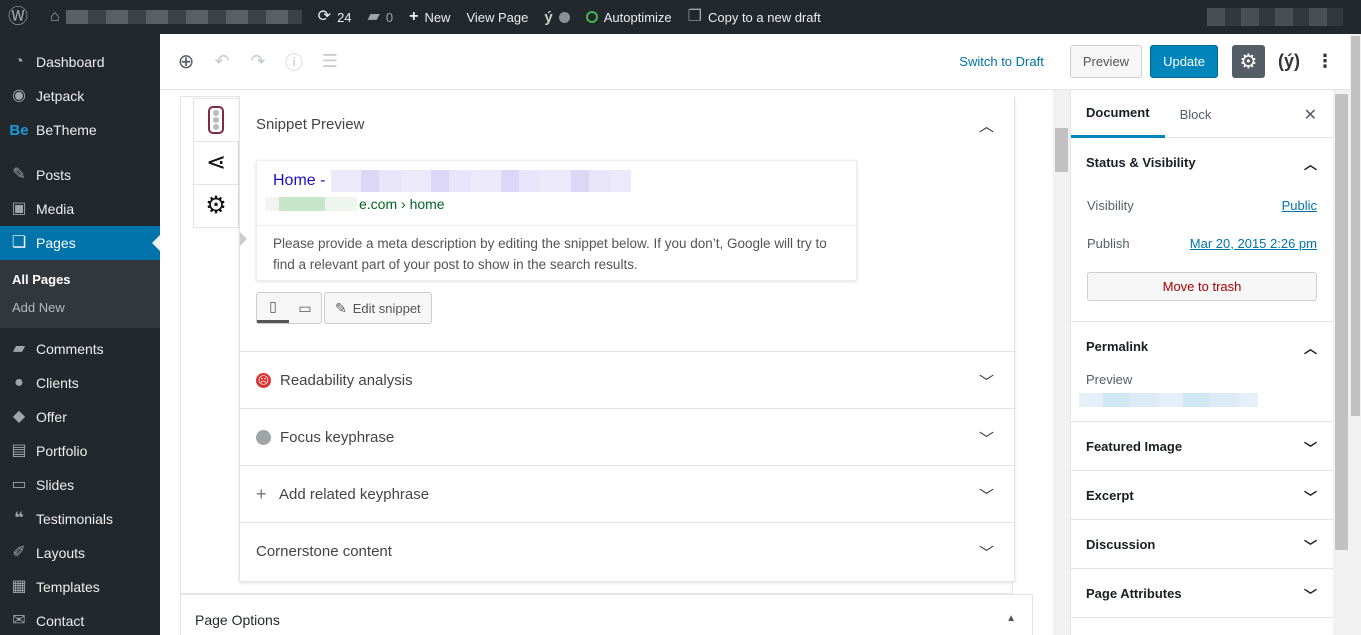  Describe the element at coordinates (1184, 61) in the screenshot. I see `update-button: Update` at that location.